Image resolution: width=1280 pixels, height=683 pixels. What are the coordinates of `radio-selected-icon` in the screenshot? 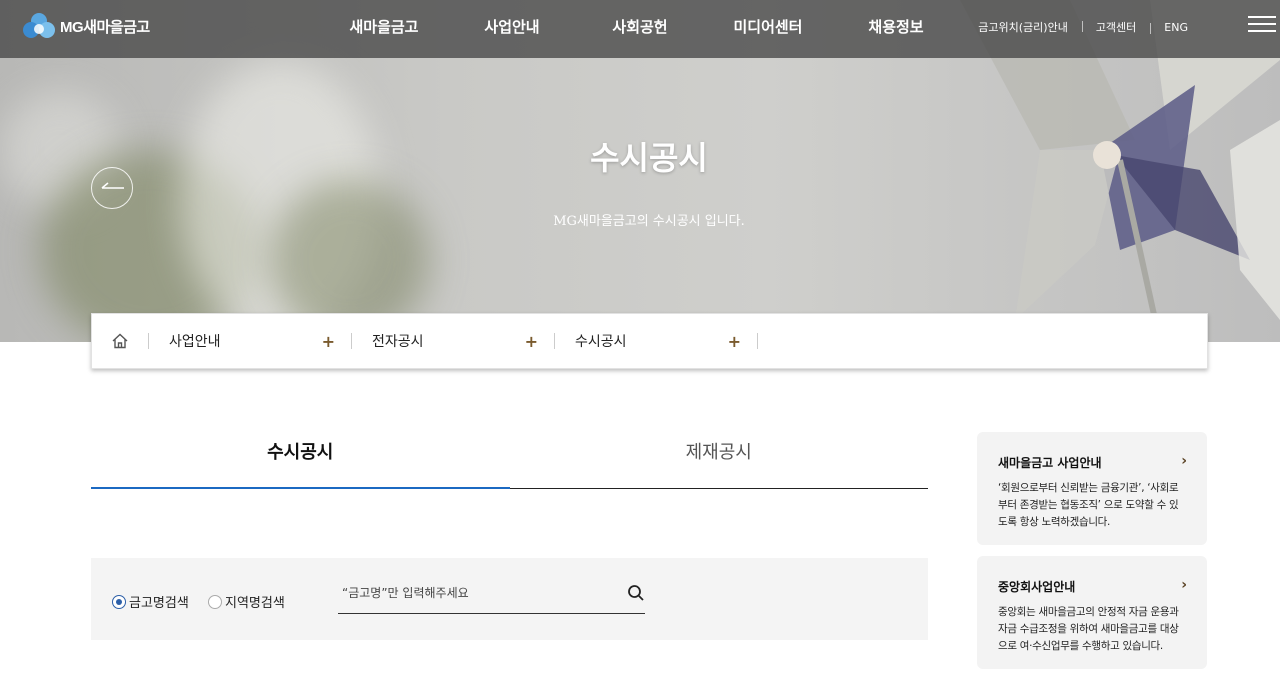 It's located at (119, 601).